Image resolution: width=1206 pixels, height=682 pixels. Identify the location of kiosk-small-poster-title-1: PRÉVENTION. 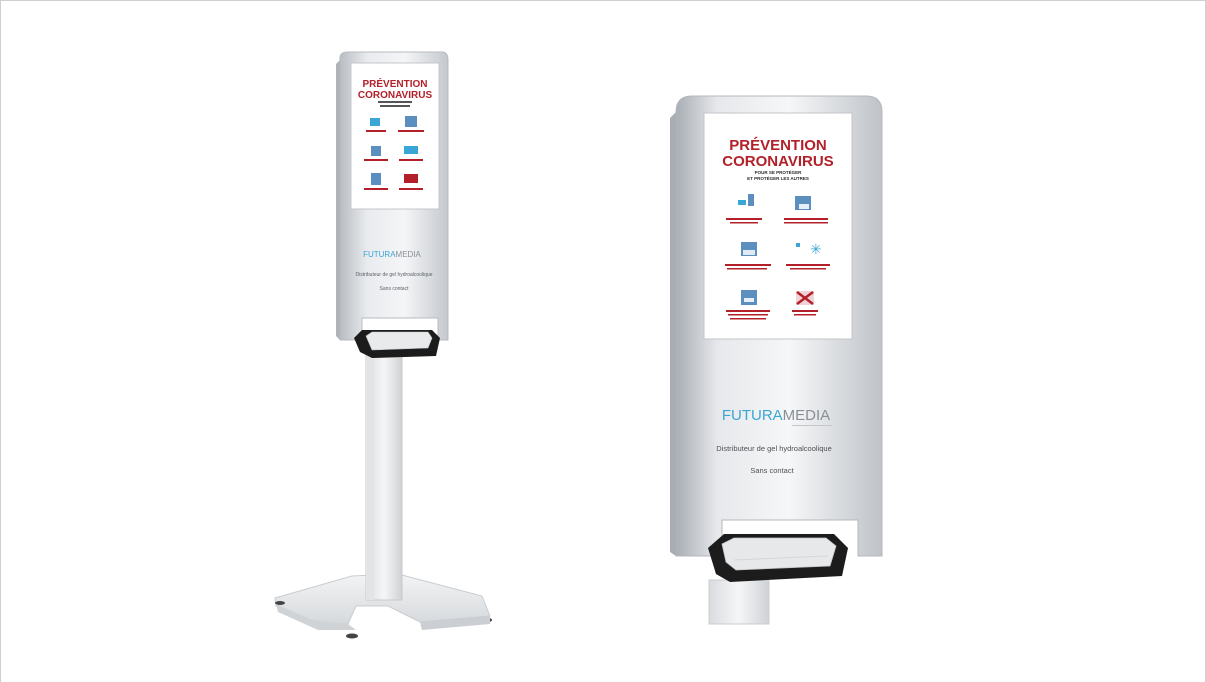
(394, 83).